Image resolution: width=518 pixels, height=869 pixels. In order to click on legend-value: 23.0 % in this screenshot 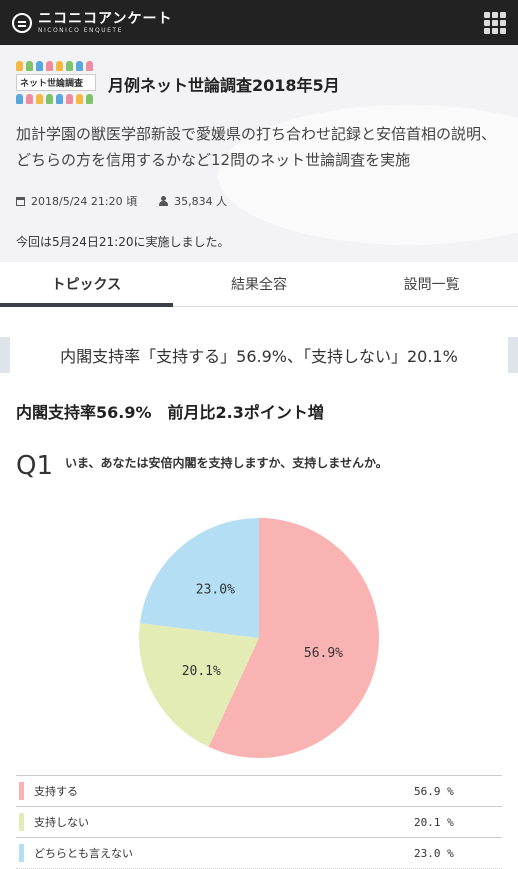, I will do `click(434, 853)`.